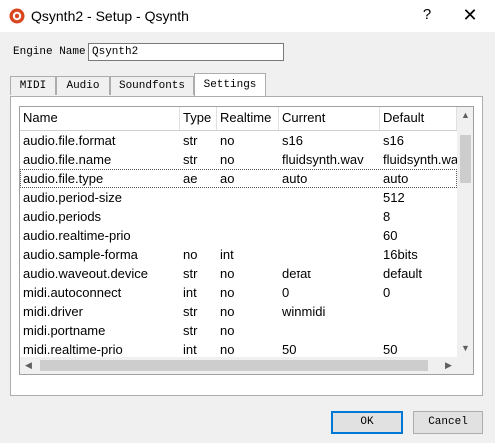  I want to click on cell-name: midi.driver, so click(53, 311).